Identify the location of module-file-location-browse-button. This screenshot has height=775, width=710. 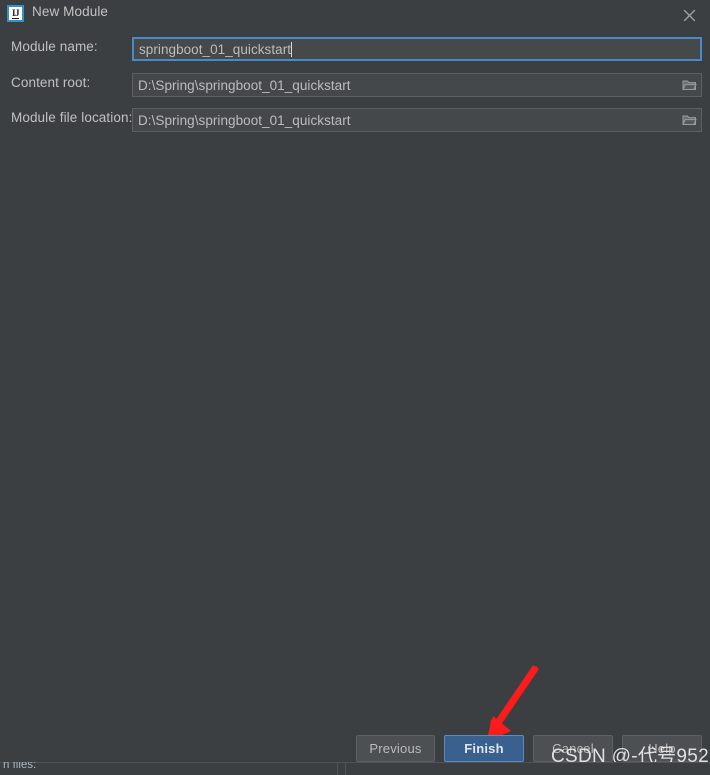
(689, 120).